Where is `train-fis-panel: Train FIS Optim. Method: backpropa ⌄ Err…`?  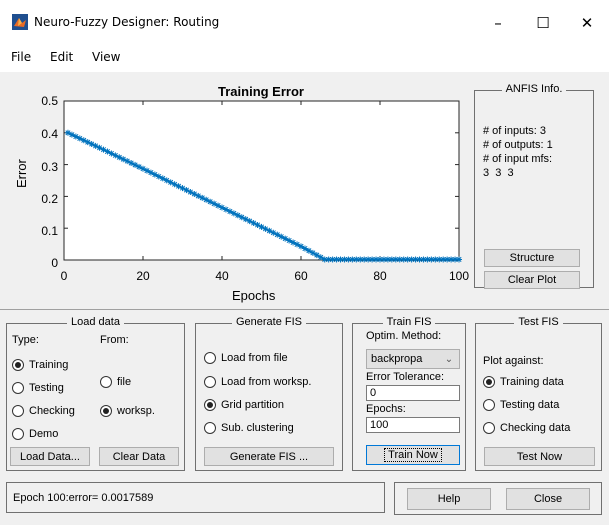 train-fis-panel: Train FIS Optim. Method: backpropa ⌄ Err… is located at coordinates (409, 393).